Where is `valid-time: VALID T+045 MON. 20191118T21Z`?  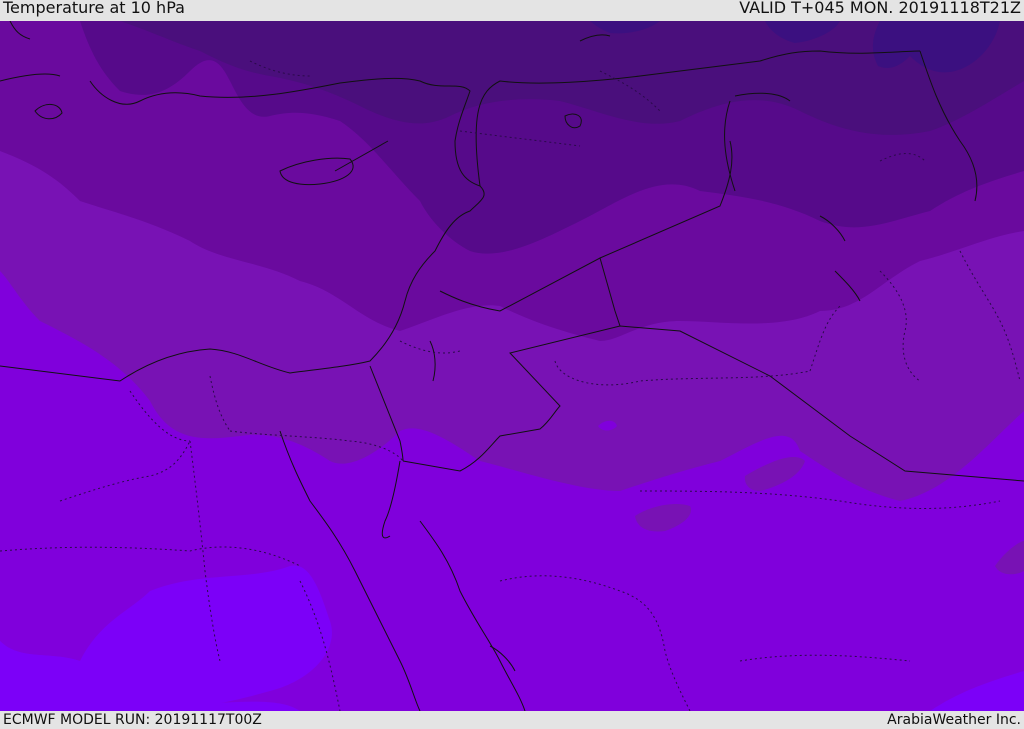 valid-time: VALID T+045 MON. 20191118T21Z is located at coordinates (880, 8).